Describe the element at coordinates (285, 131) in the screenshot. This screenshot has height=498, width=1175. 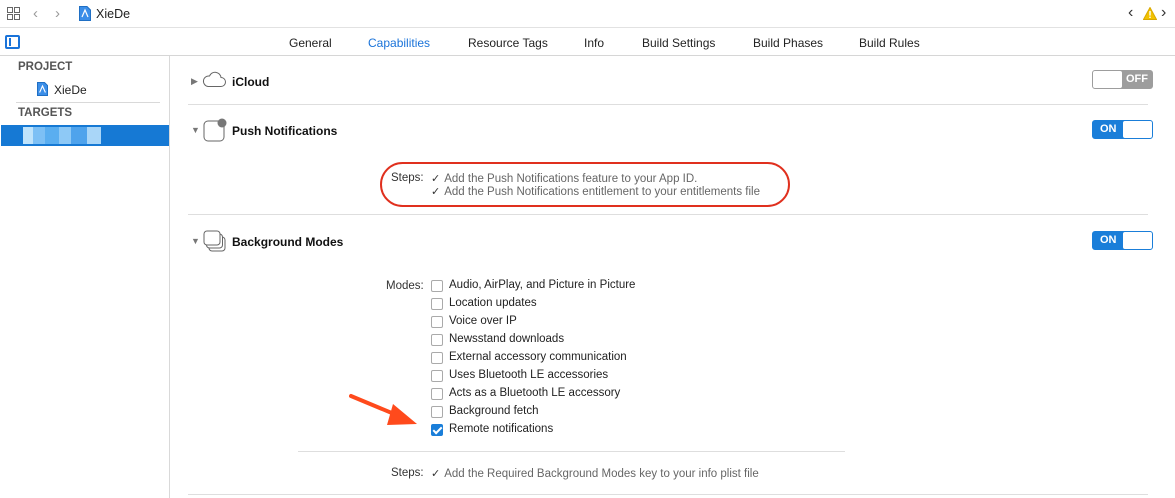
I see `push-notifications-title: Push Notifications` at that location.